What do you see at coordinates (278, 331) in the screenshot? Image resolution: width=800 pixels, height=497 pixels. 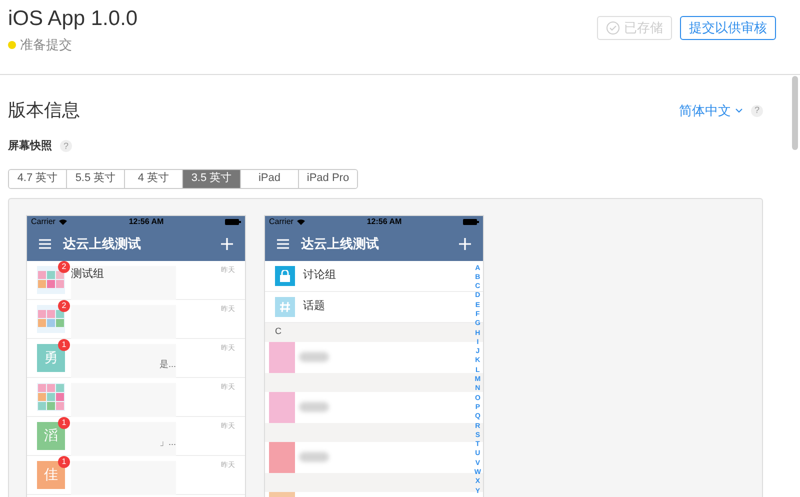 I see `section-letter: C` at bounding box center [278, 331].